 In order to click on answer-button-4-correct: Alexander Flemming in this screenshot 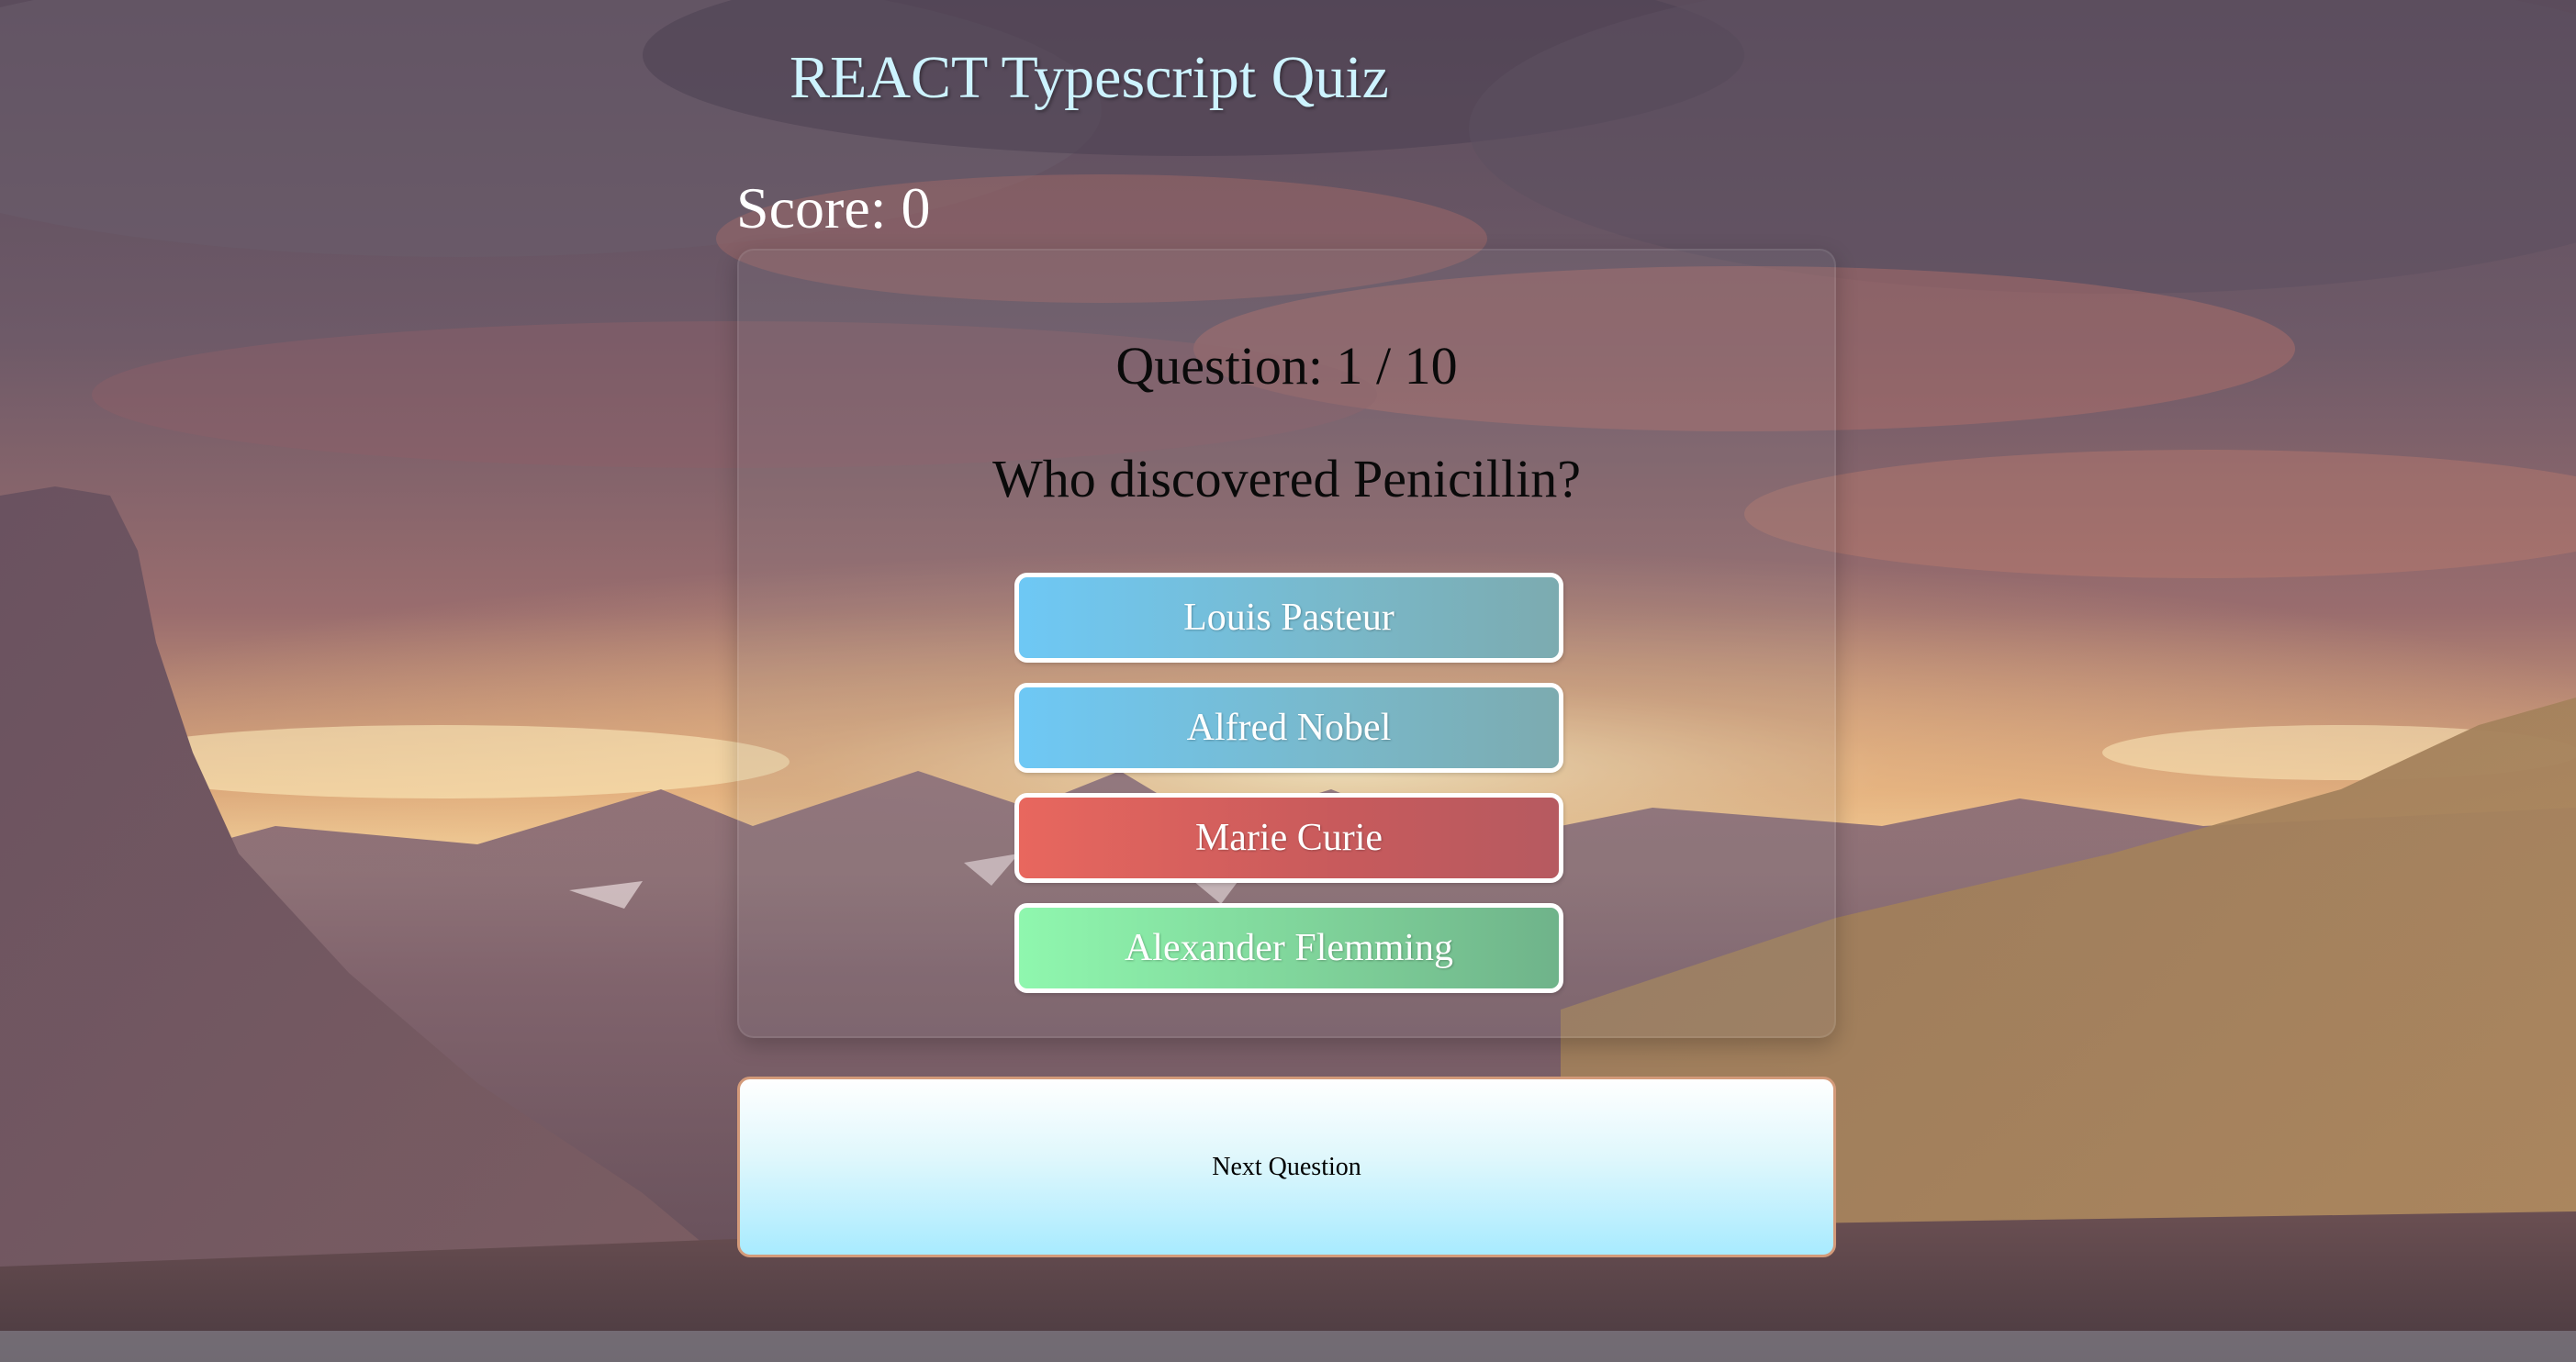, I will do `click(1288, 948)`.